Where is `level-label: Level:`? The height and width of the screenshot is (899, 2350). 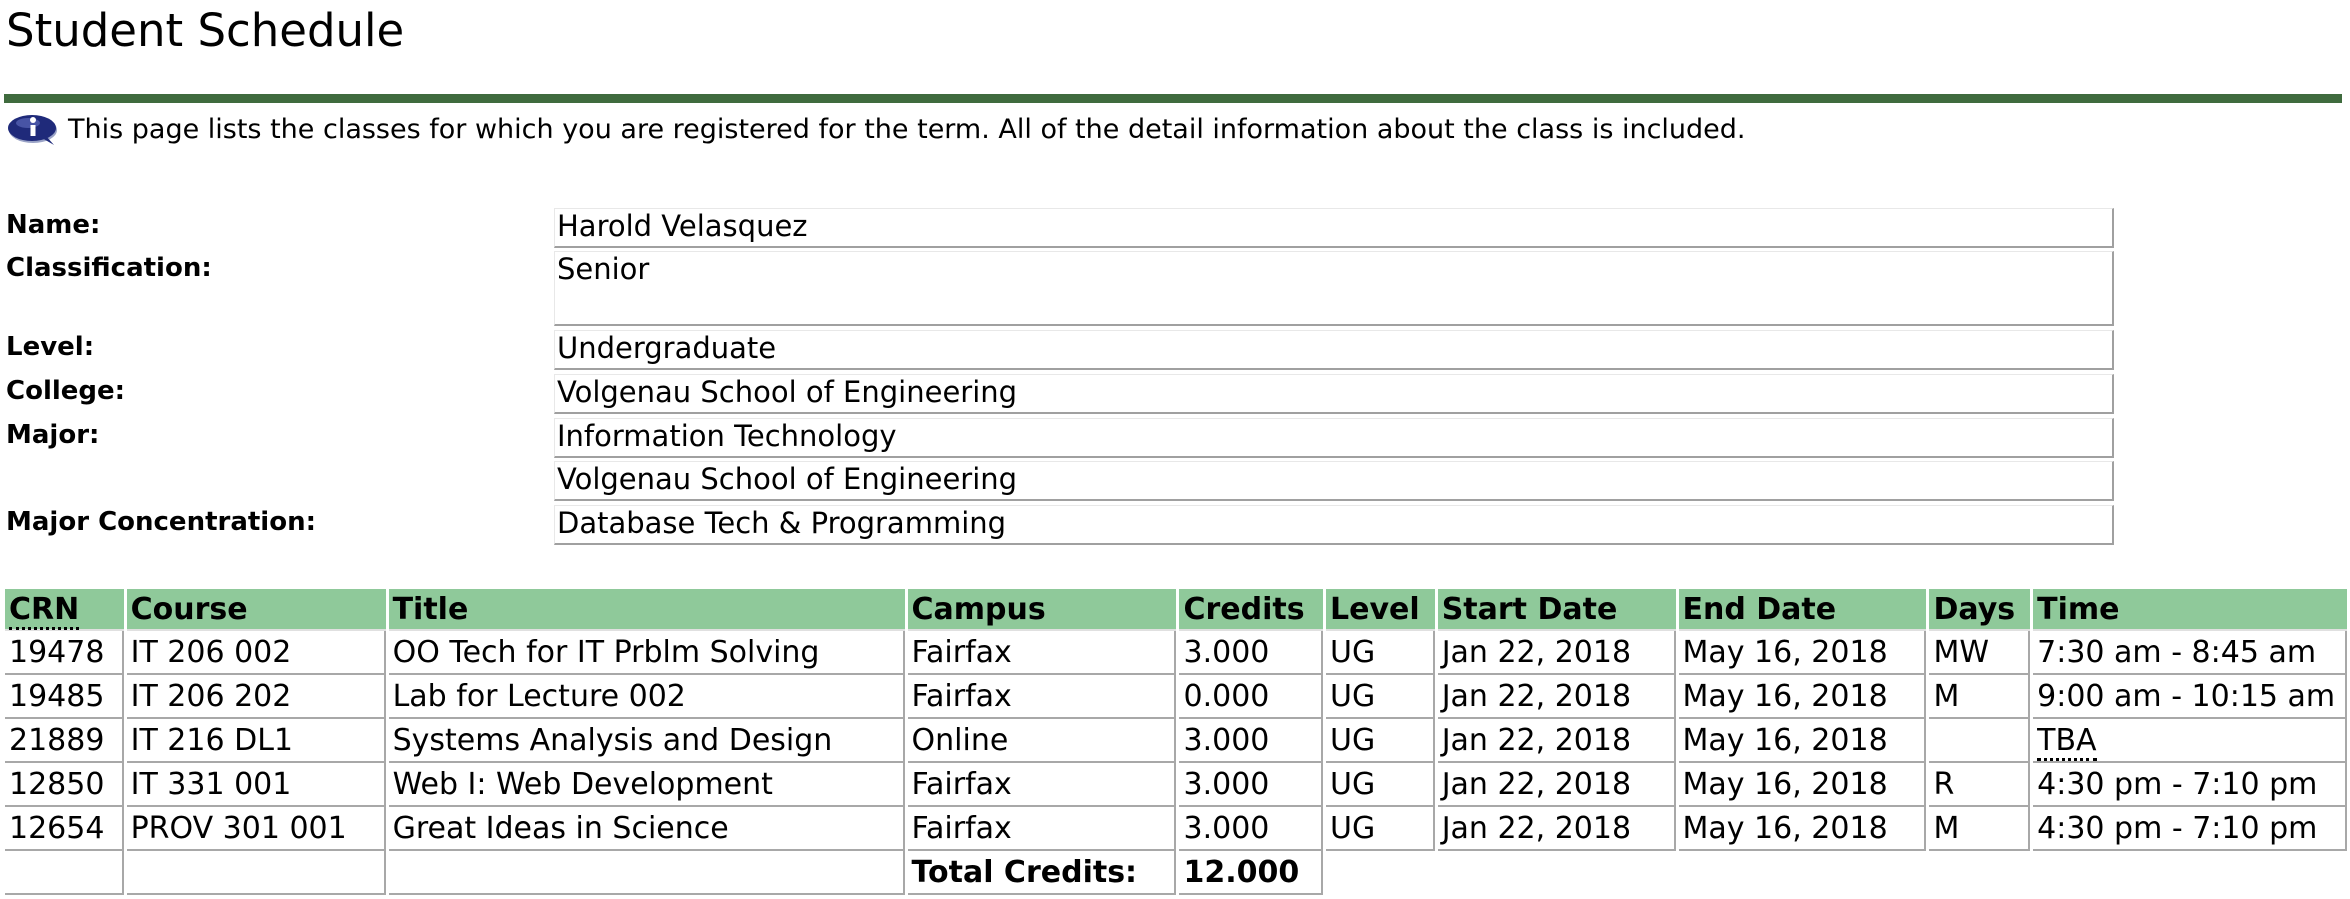
level-label: Level: is located at coordinates (50, 347).